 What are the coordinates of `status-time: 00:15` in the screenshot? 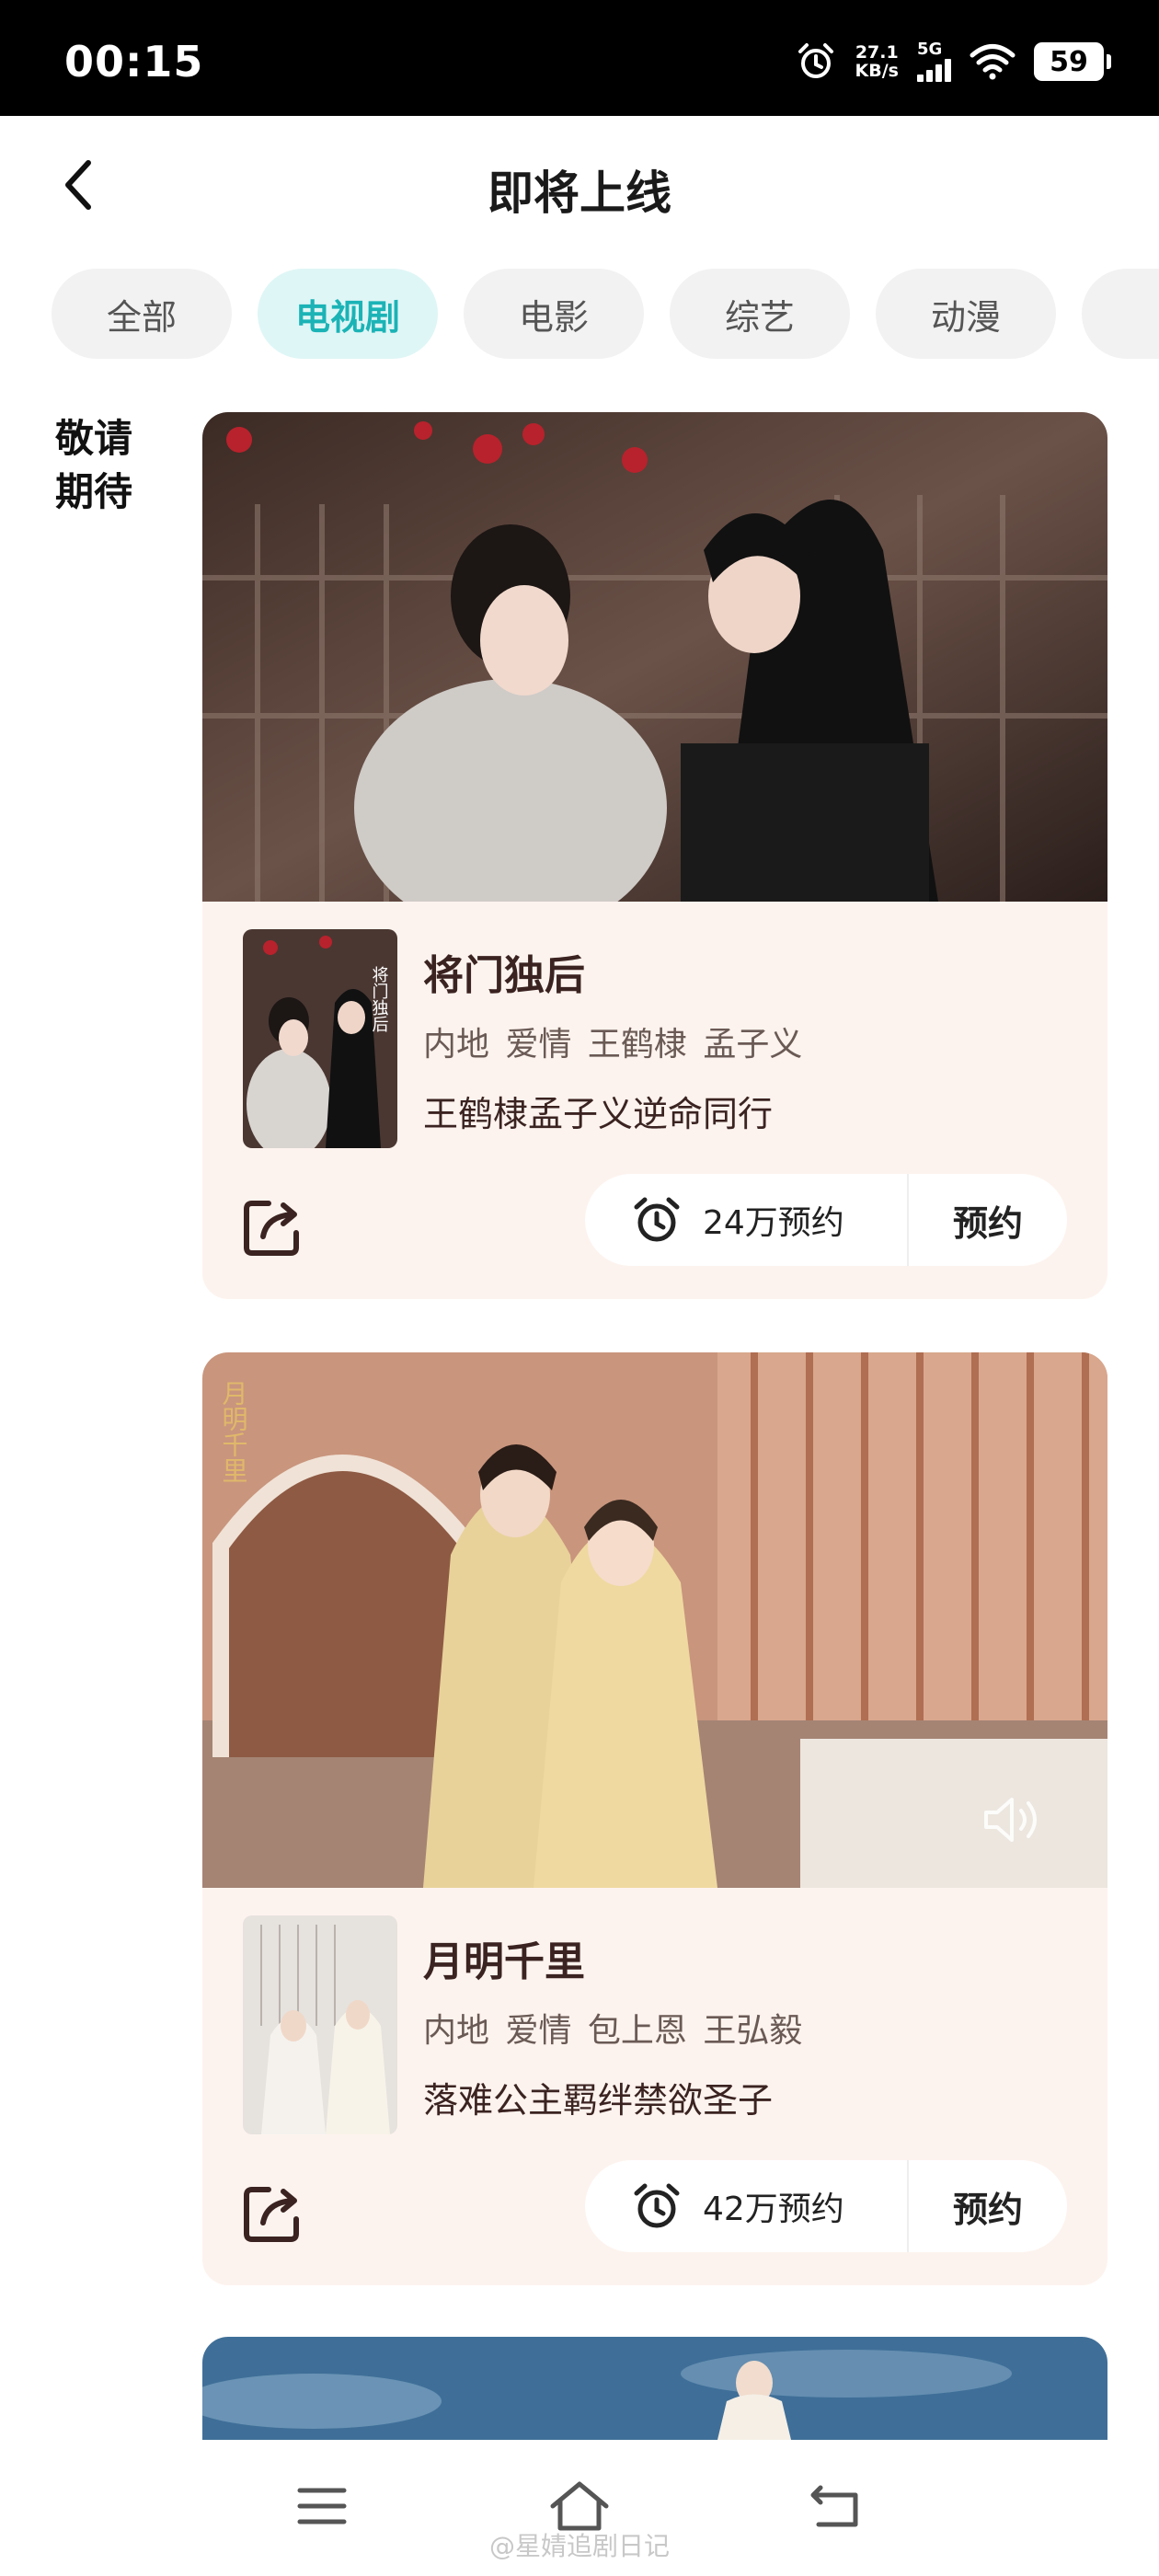 It's located at (134, 61).